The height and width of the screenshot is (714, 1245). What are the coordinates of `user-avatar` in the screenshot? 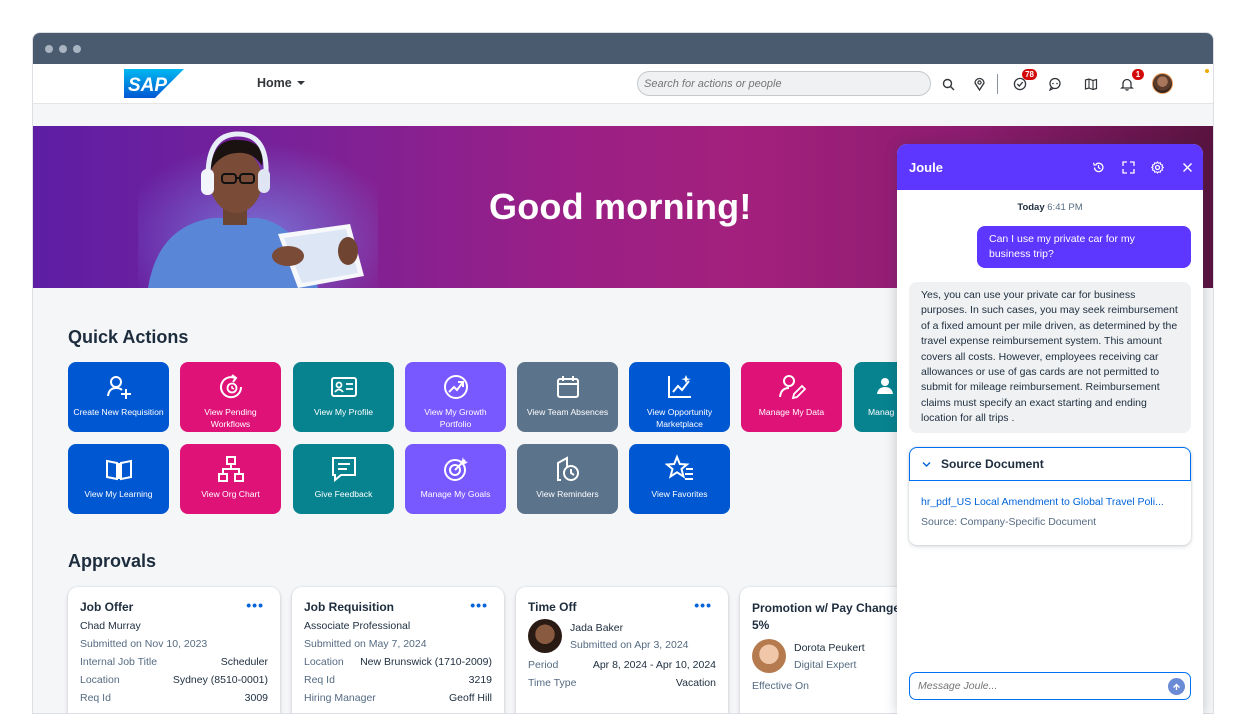 It's located at (1162, 83).